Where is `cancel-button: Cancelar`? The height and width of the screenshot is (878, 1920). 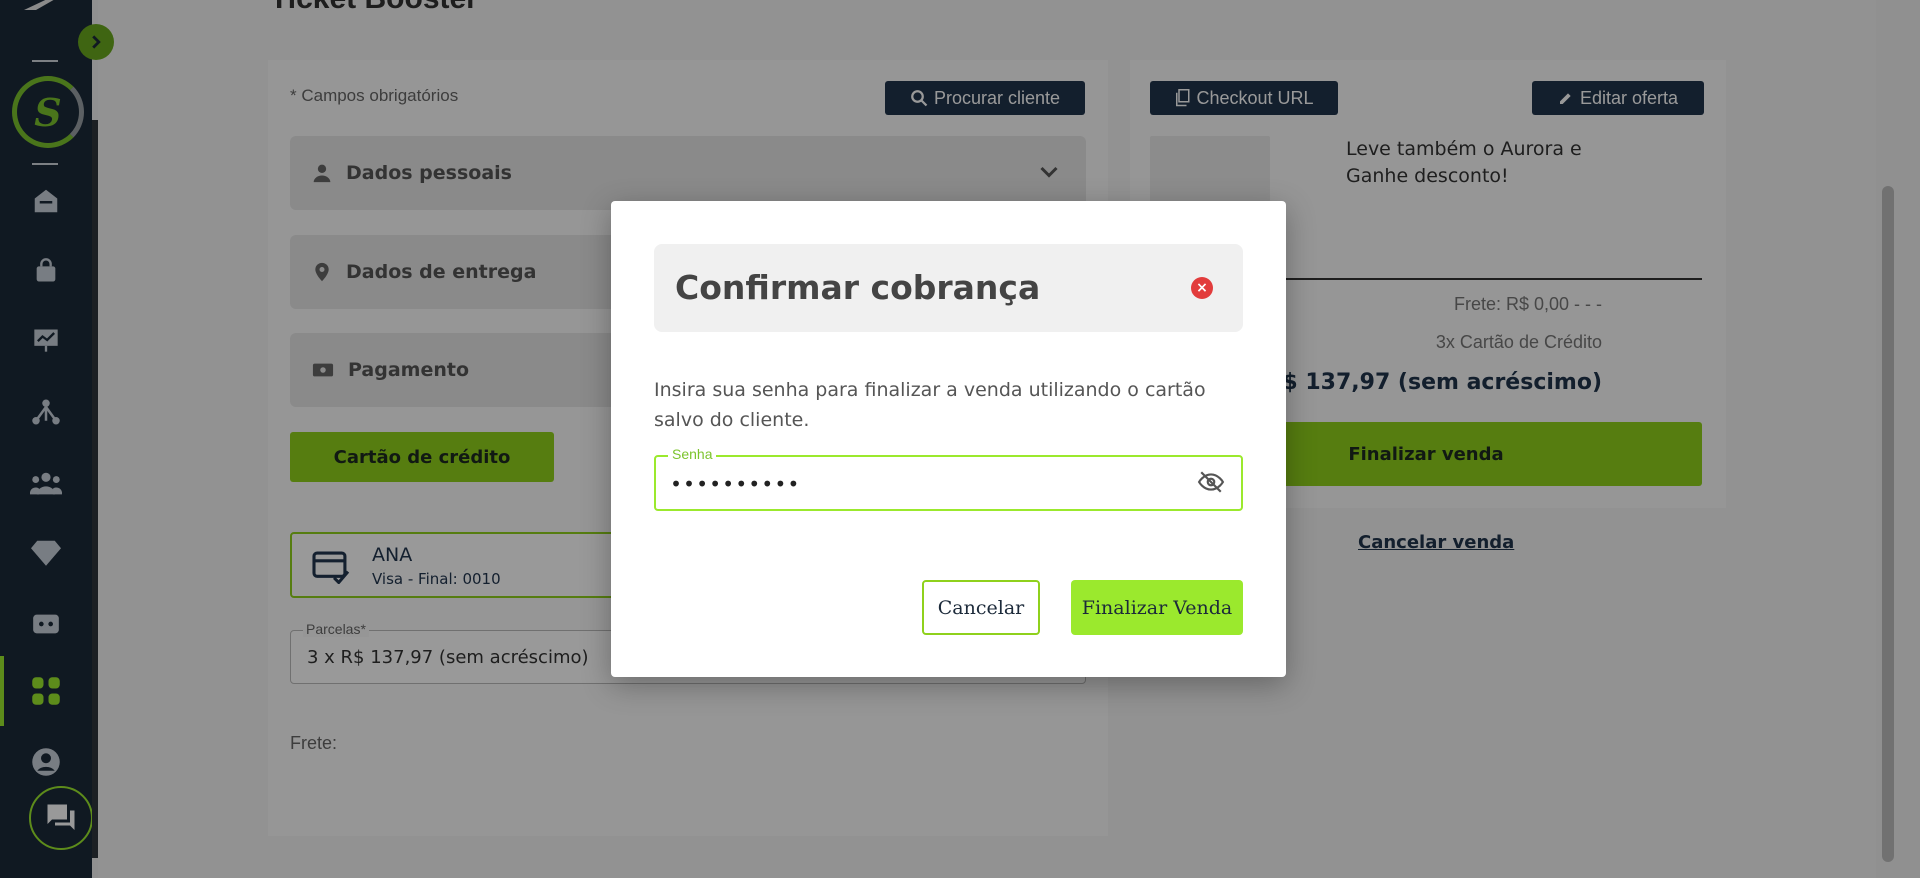
cancel-button: Cancelar is located at coordinates (981, 607).